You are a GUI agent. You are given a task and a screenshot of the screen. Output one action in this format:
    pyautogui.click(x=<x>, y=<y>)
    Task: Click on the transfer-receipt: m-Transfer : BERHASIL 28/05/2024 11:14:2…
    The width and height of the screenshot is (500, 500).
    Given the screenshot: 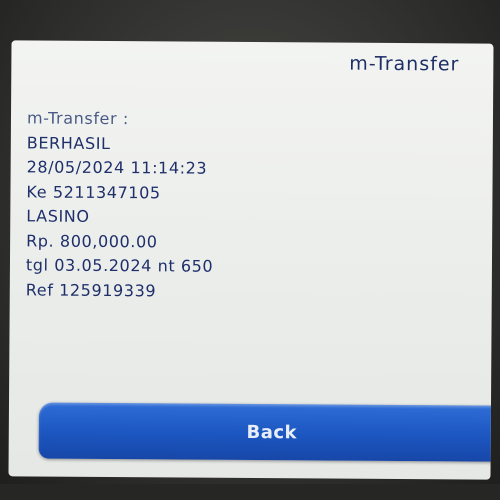 What is the action you would take?
    pyautogui.click(x=120, y=204)
    